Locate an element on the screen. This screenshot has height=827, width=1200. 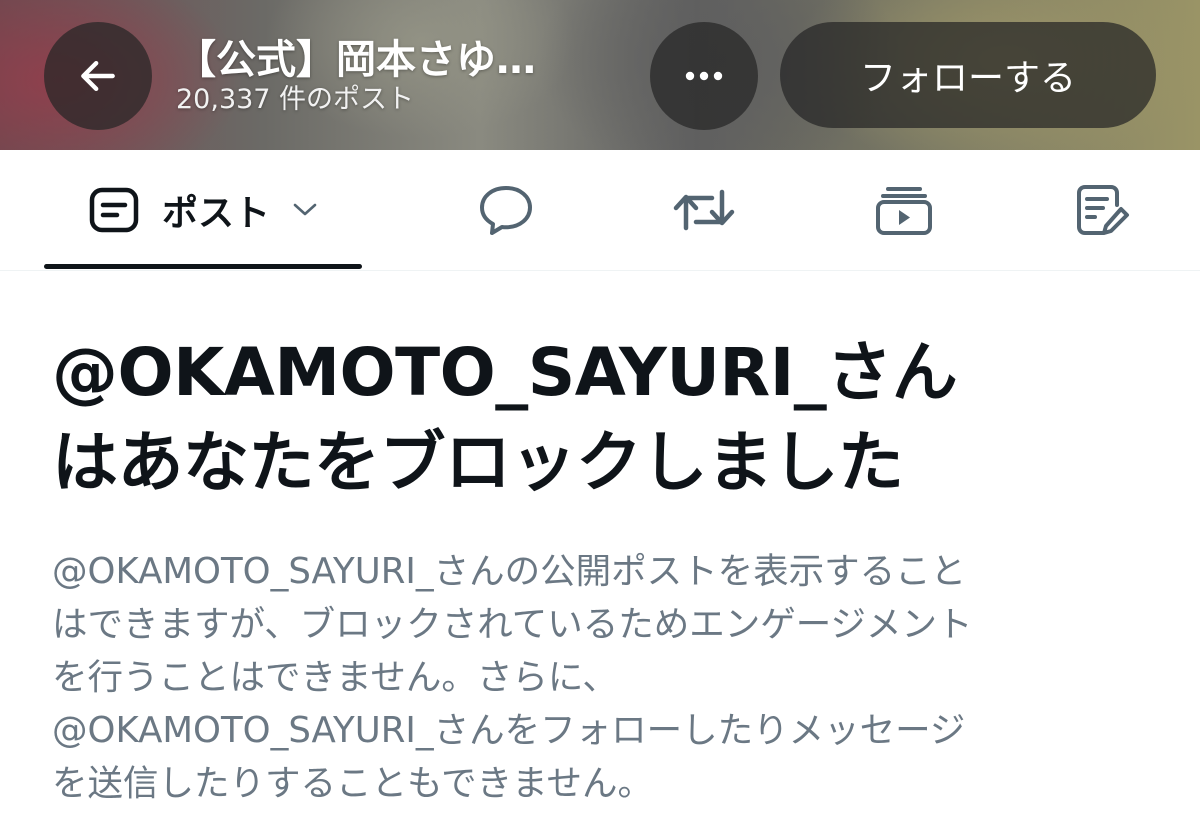
tab-media is located at coordinates (904, 210).